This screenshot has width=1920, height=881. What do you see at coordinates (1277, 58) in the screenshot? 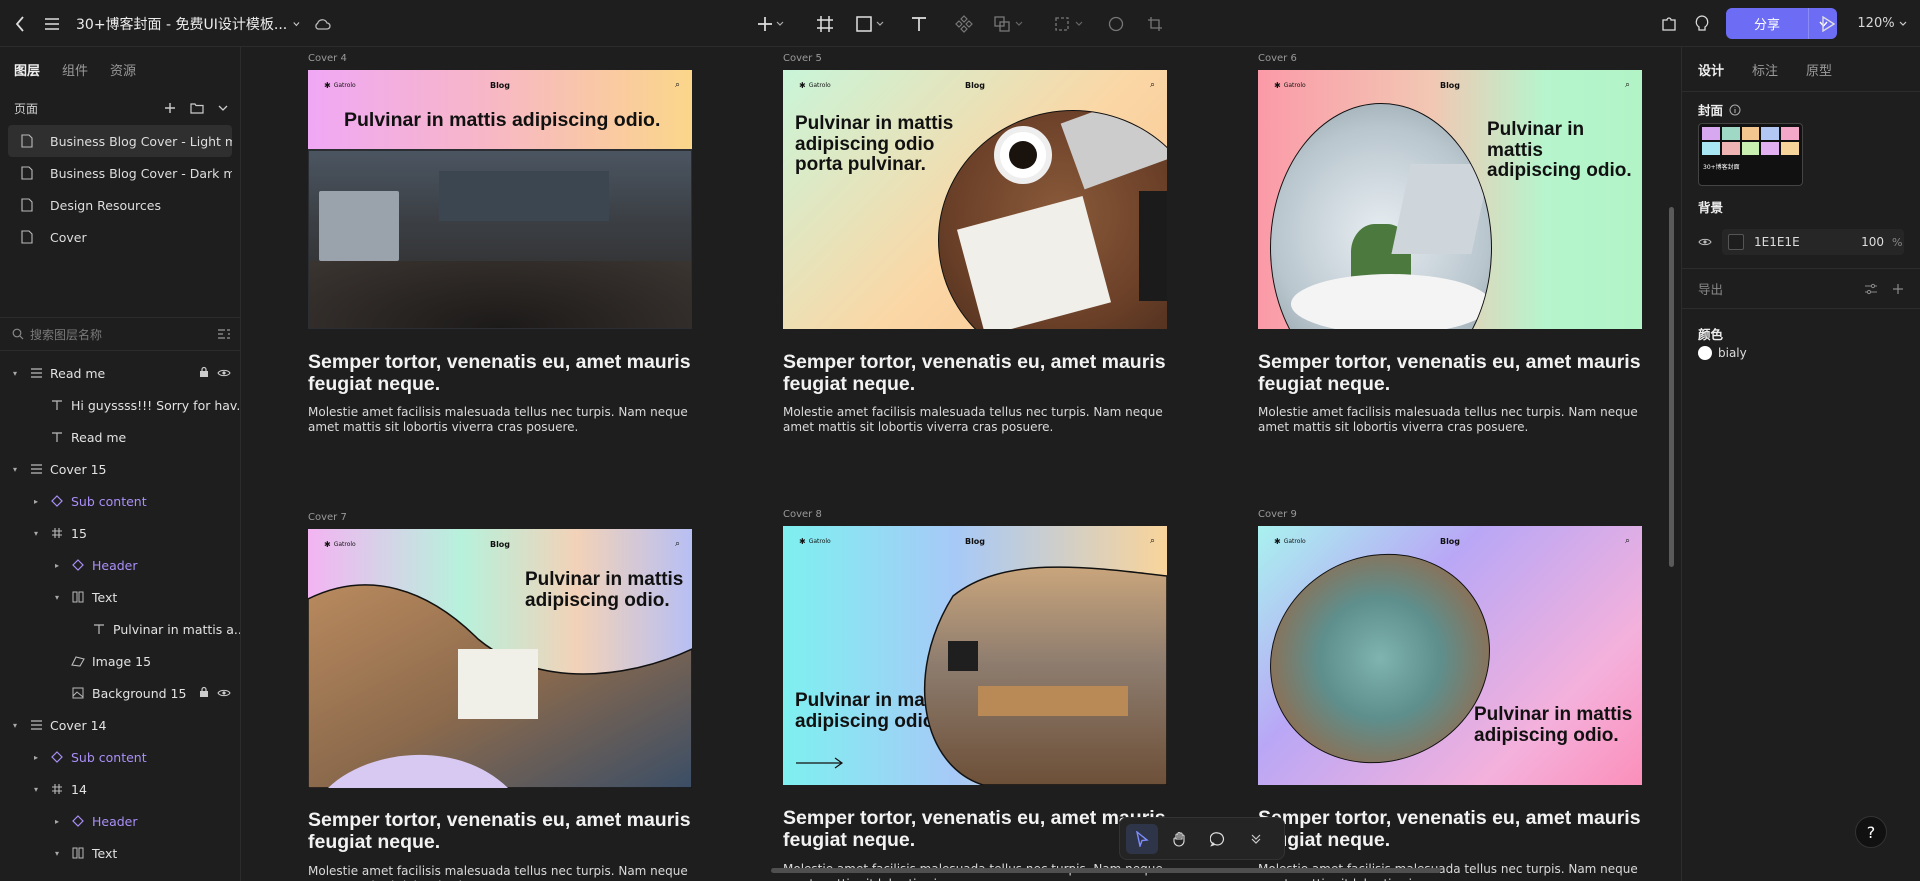
I see `cover-label: Cover 6` at bounding box center [1277, 58].